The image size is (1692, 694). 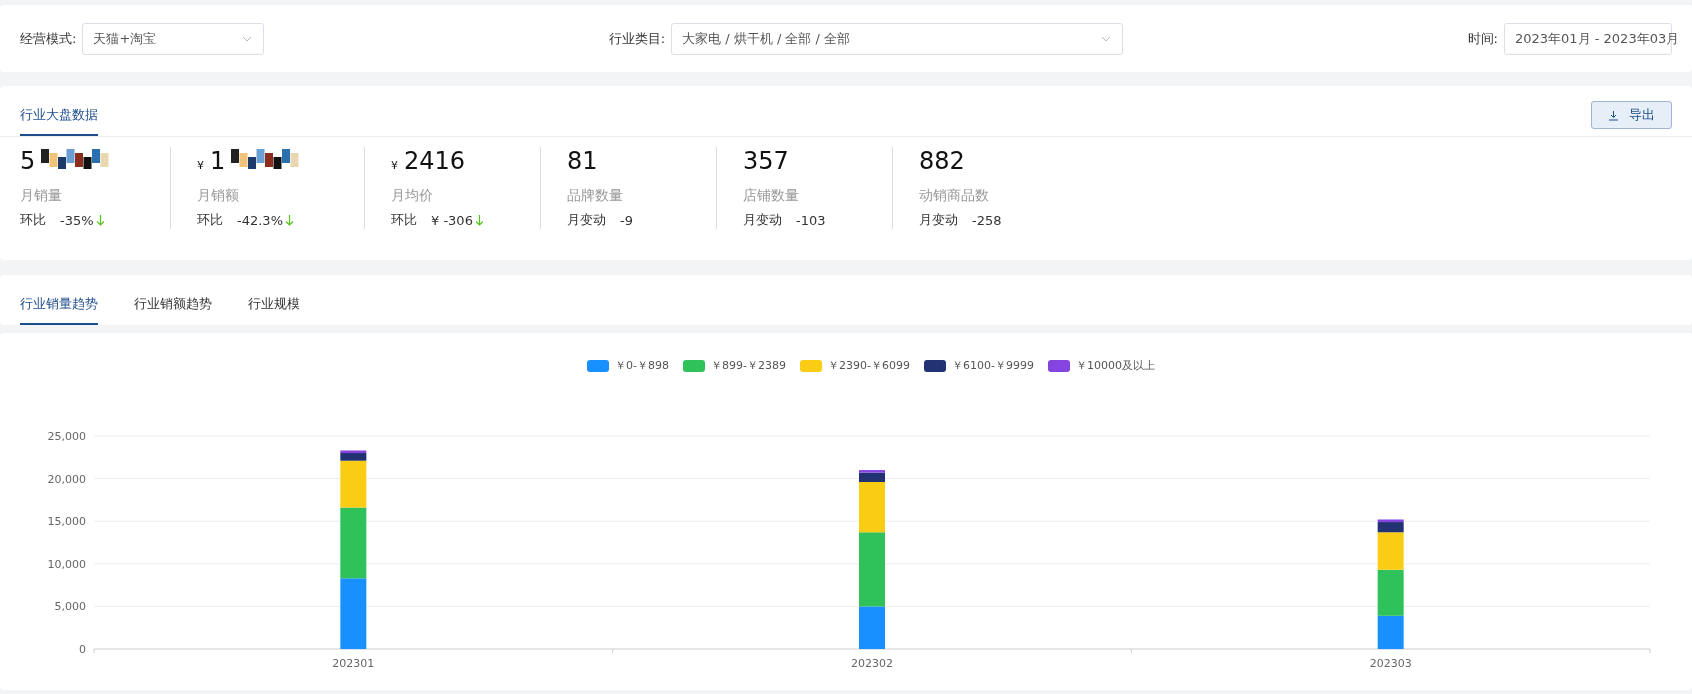 What do you see at coordinates (66, 479) in the screenshot?
I see `axis-tick-label: 20,000` at bounding box center [66, 479].